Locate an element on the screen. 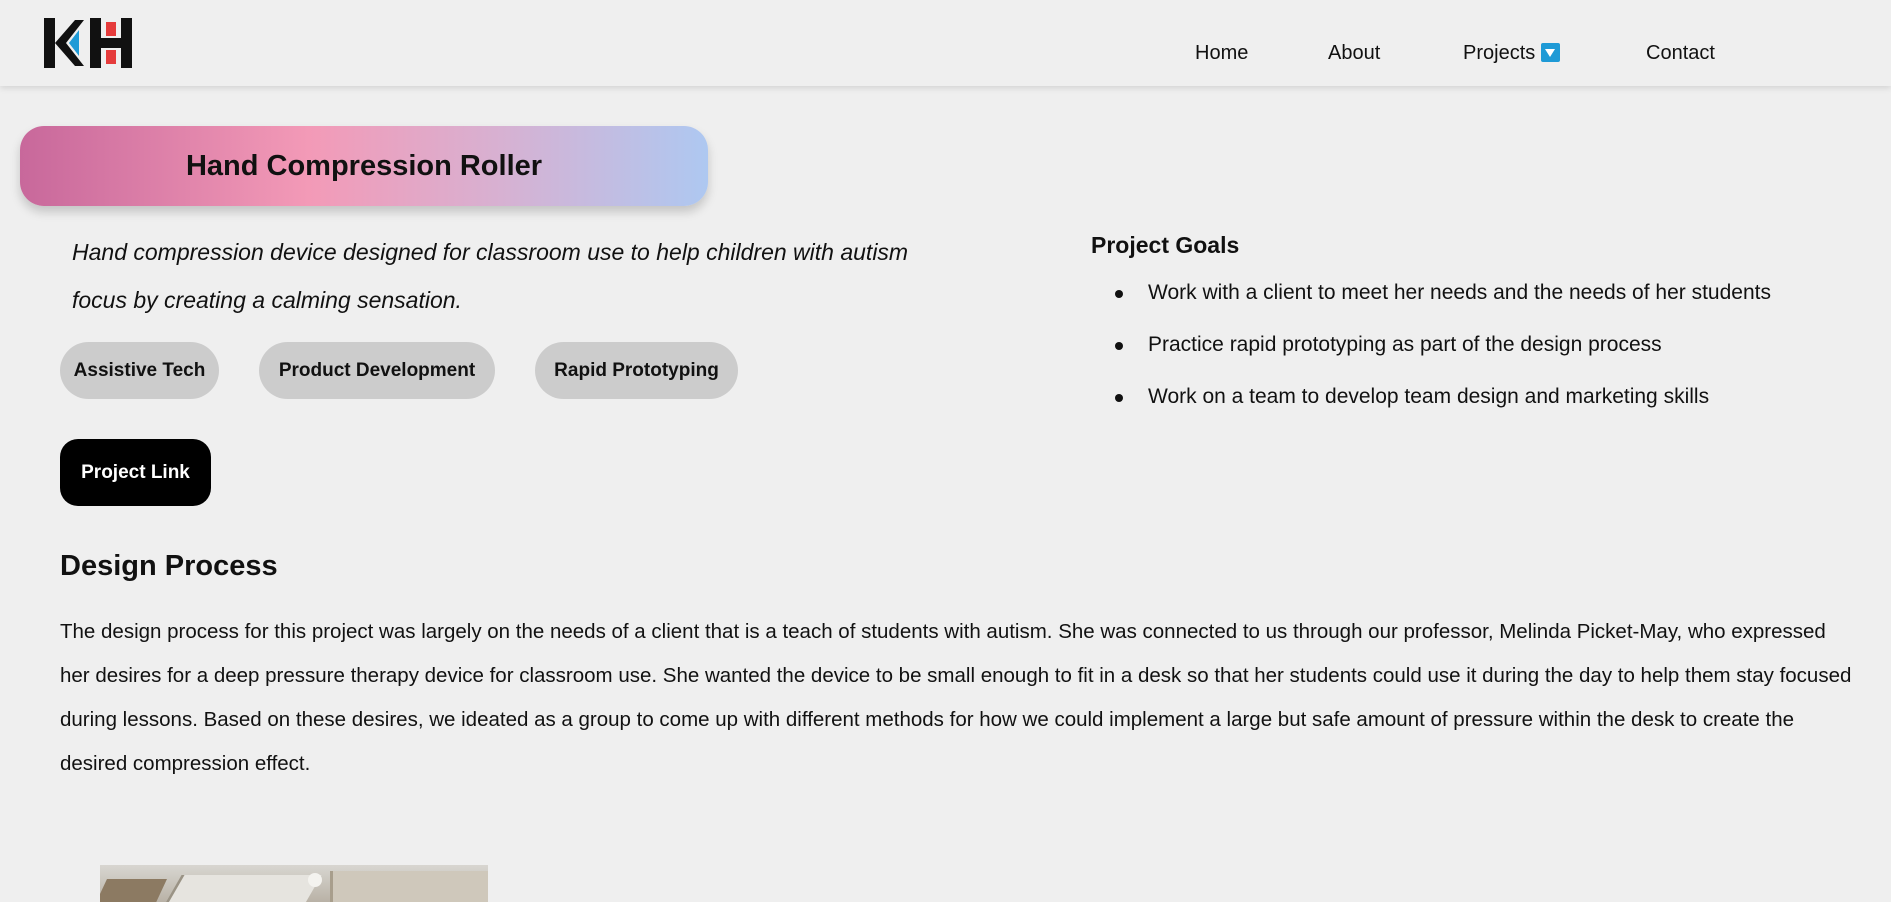 The image size is (1891, 902). project-link-button: Project Link is located at coordinates (135, 472).